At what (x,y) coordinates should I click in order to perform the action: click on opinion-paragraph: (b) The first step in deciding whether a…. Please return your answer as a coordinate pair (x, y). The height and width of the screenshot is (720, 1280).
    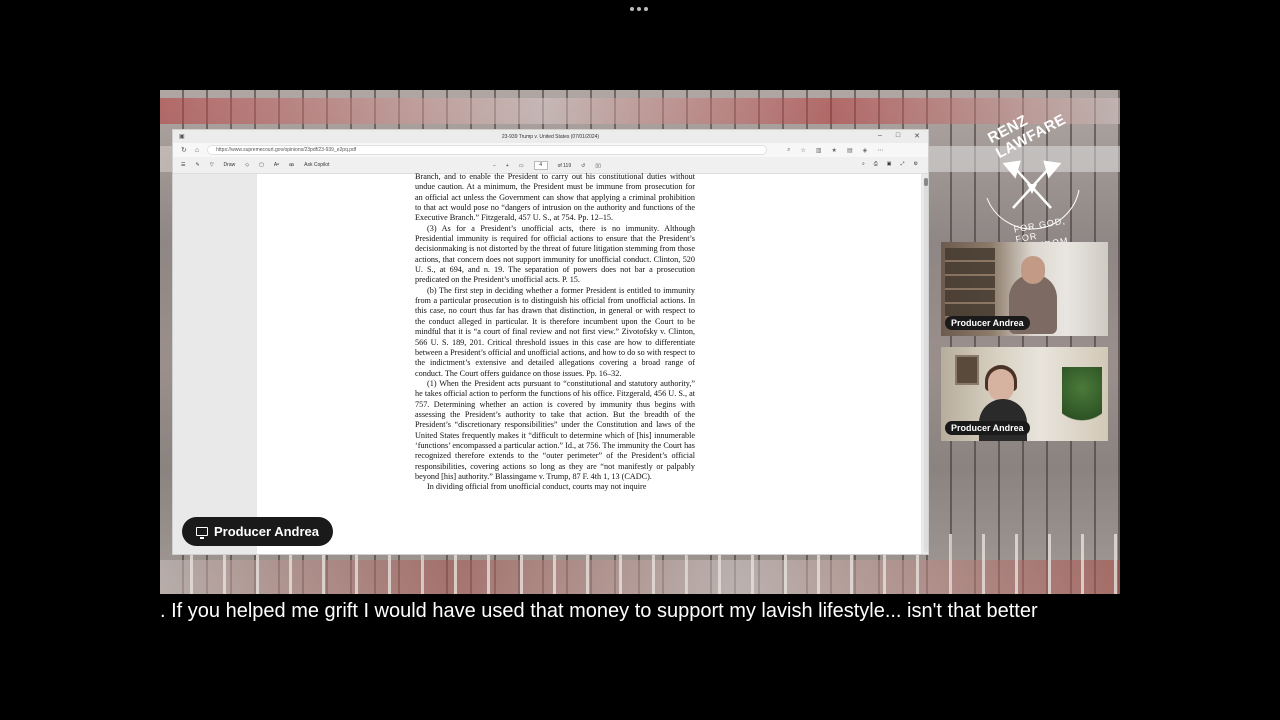
    Looking at the image, I should click on (555, 331).